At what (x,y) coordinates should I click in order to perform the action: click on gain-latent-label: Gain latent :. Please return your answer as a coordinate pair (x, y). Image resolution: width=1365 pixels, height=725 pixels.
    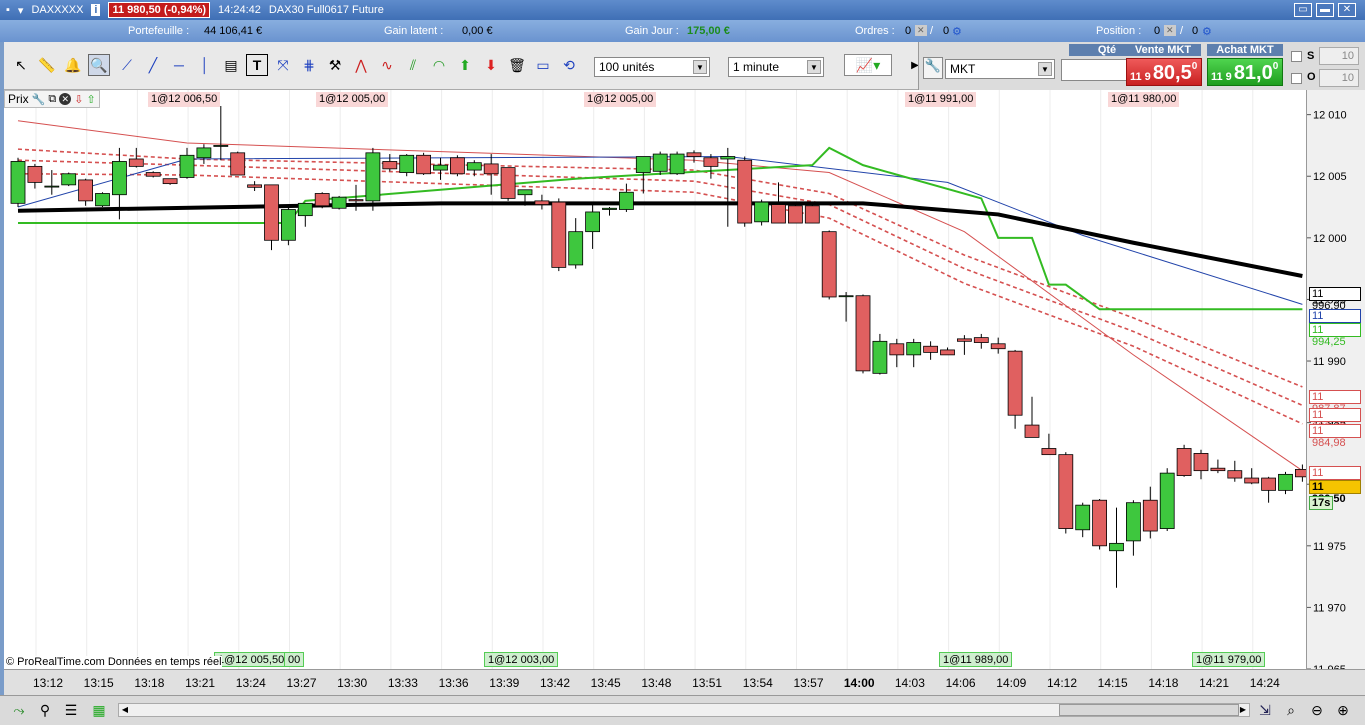
    Looking at the image, I should click on (414, 31).